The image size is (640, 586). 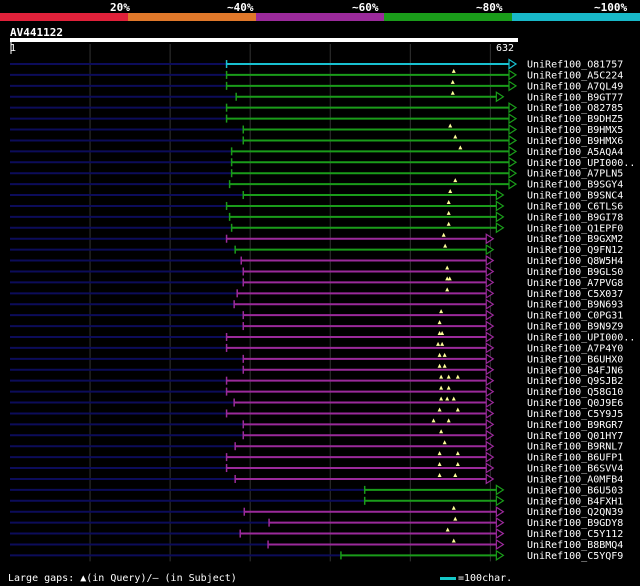 What do you see at coordinates (575, 283) in the screenshot?
I see `hit-name-link: UniRef100_A7PVG8` at bounding box center [575, 283].